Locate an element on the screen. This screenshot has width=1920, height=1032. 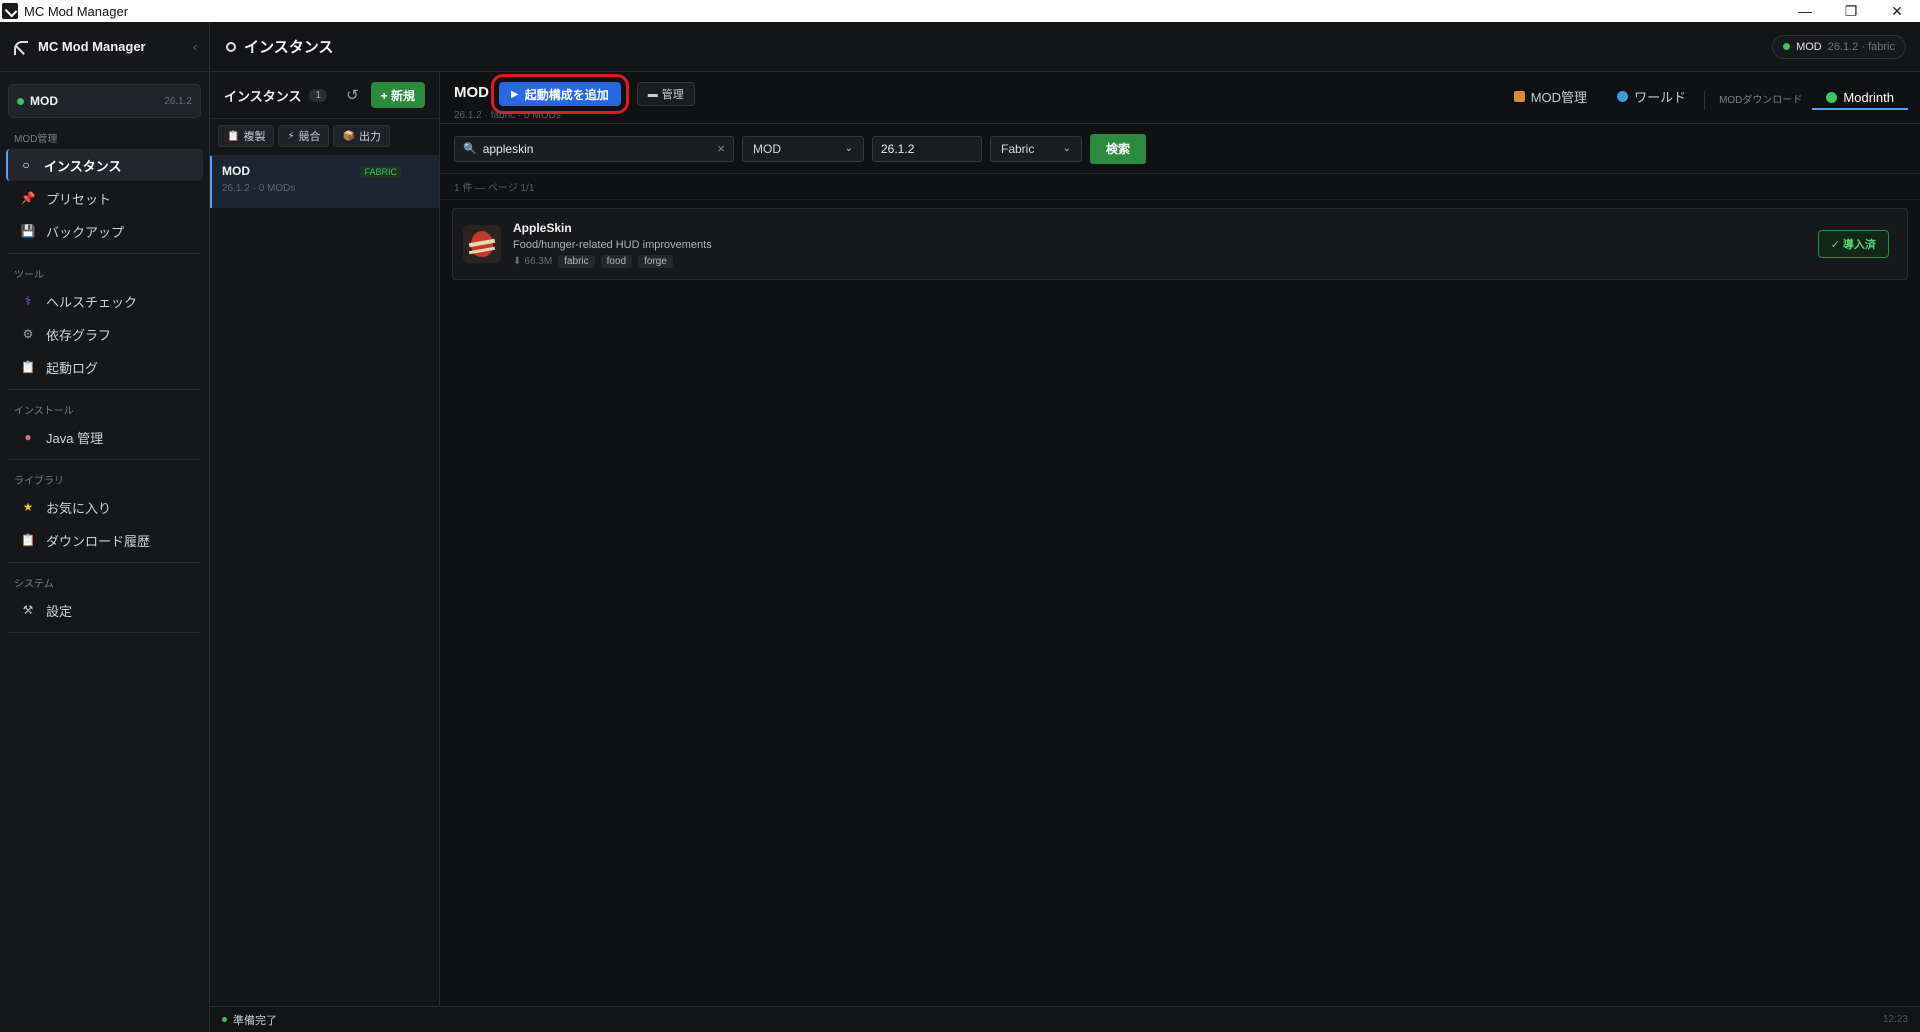
page-title: インスタンス is located at coordinates (289, 47).